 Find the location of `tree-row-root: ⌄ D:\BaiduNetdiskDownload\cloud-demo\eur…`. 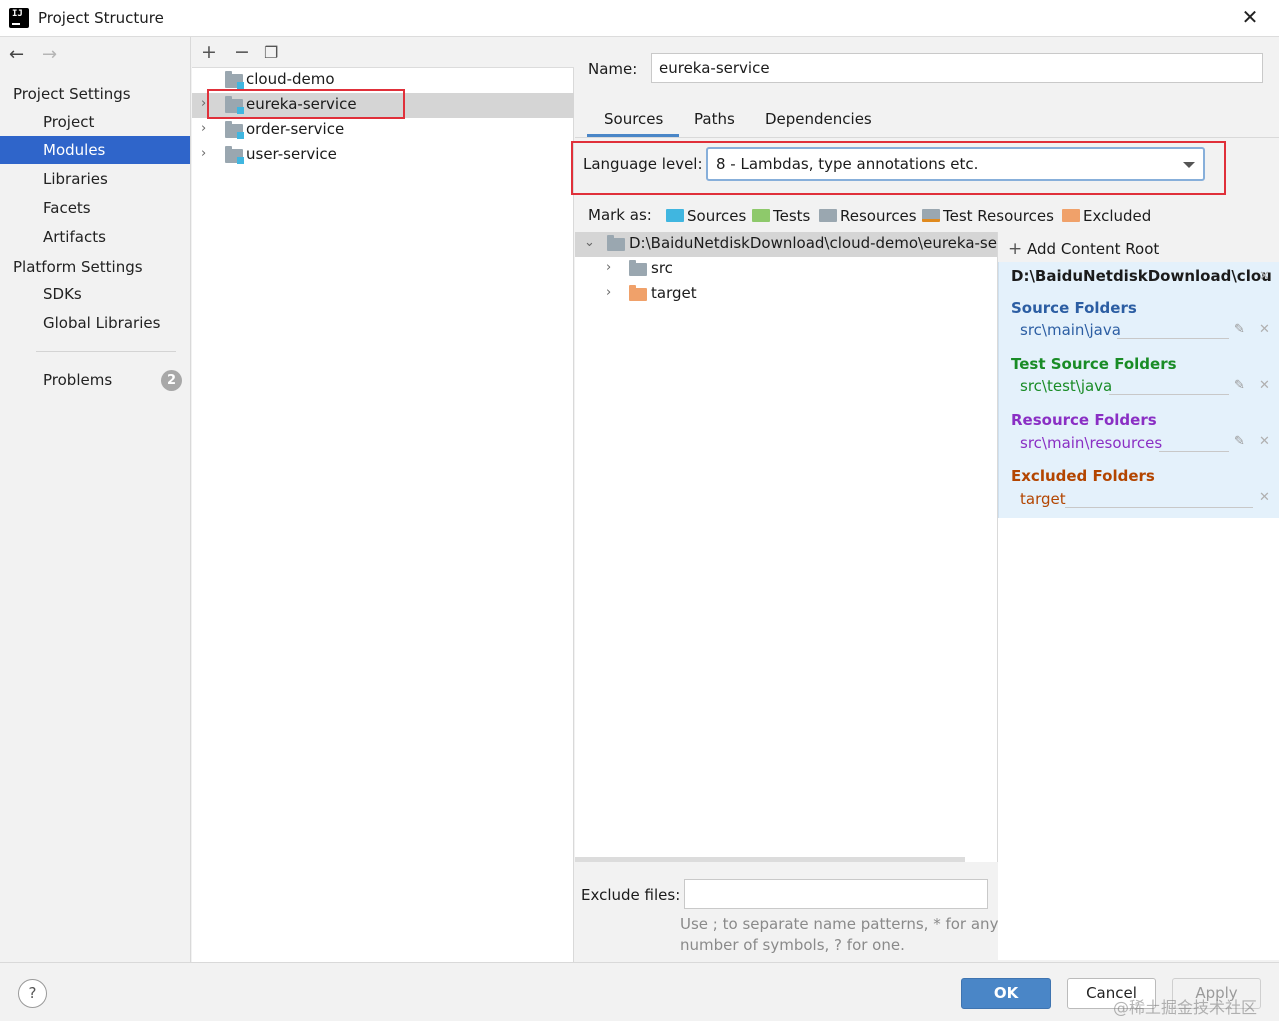

tree-row-root: ⌄ D:\BaiduNetdiskDownload\cloud-demo\eur… is located at coordinates (786, 244).